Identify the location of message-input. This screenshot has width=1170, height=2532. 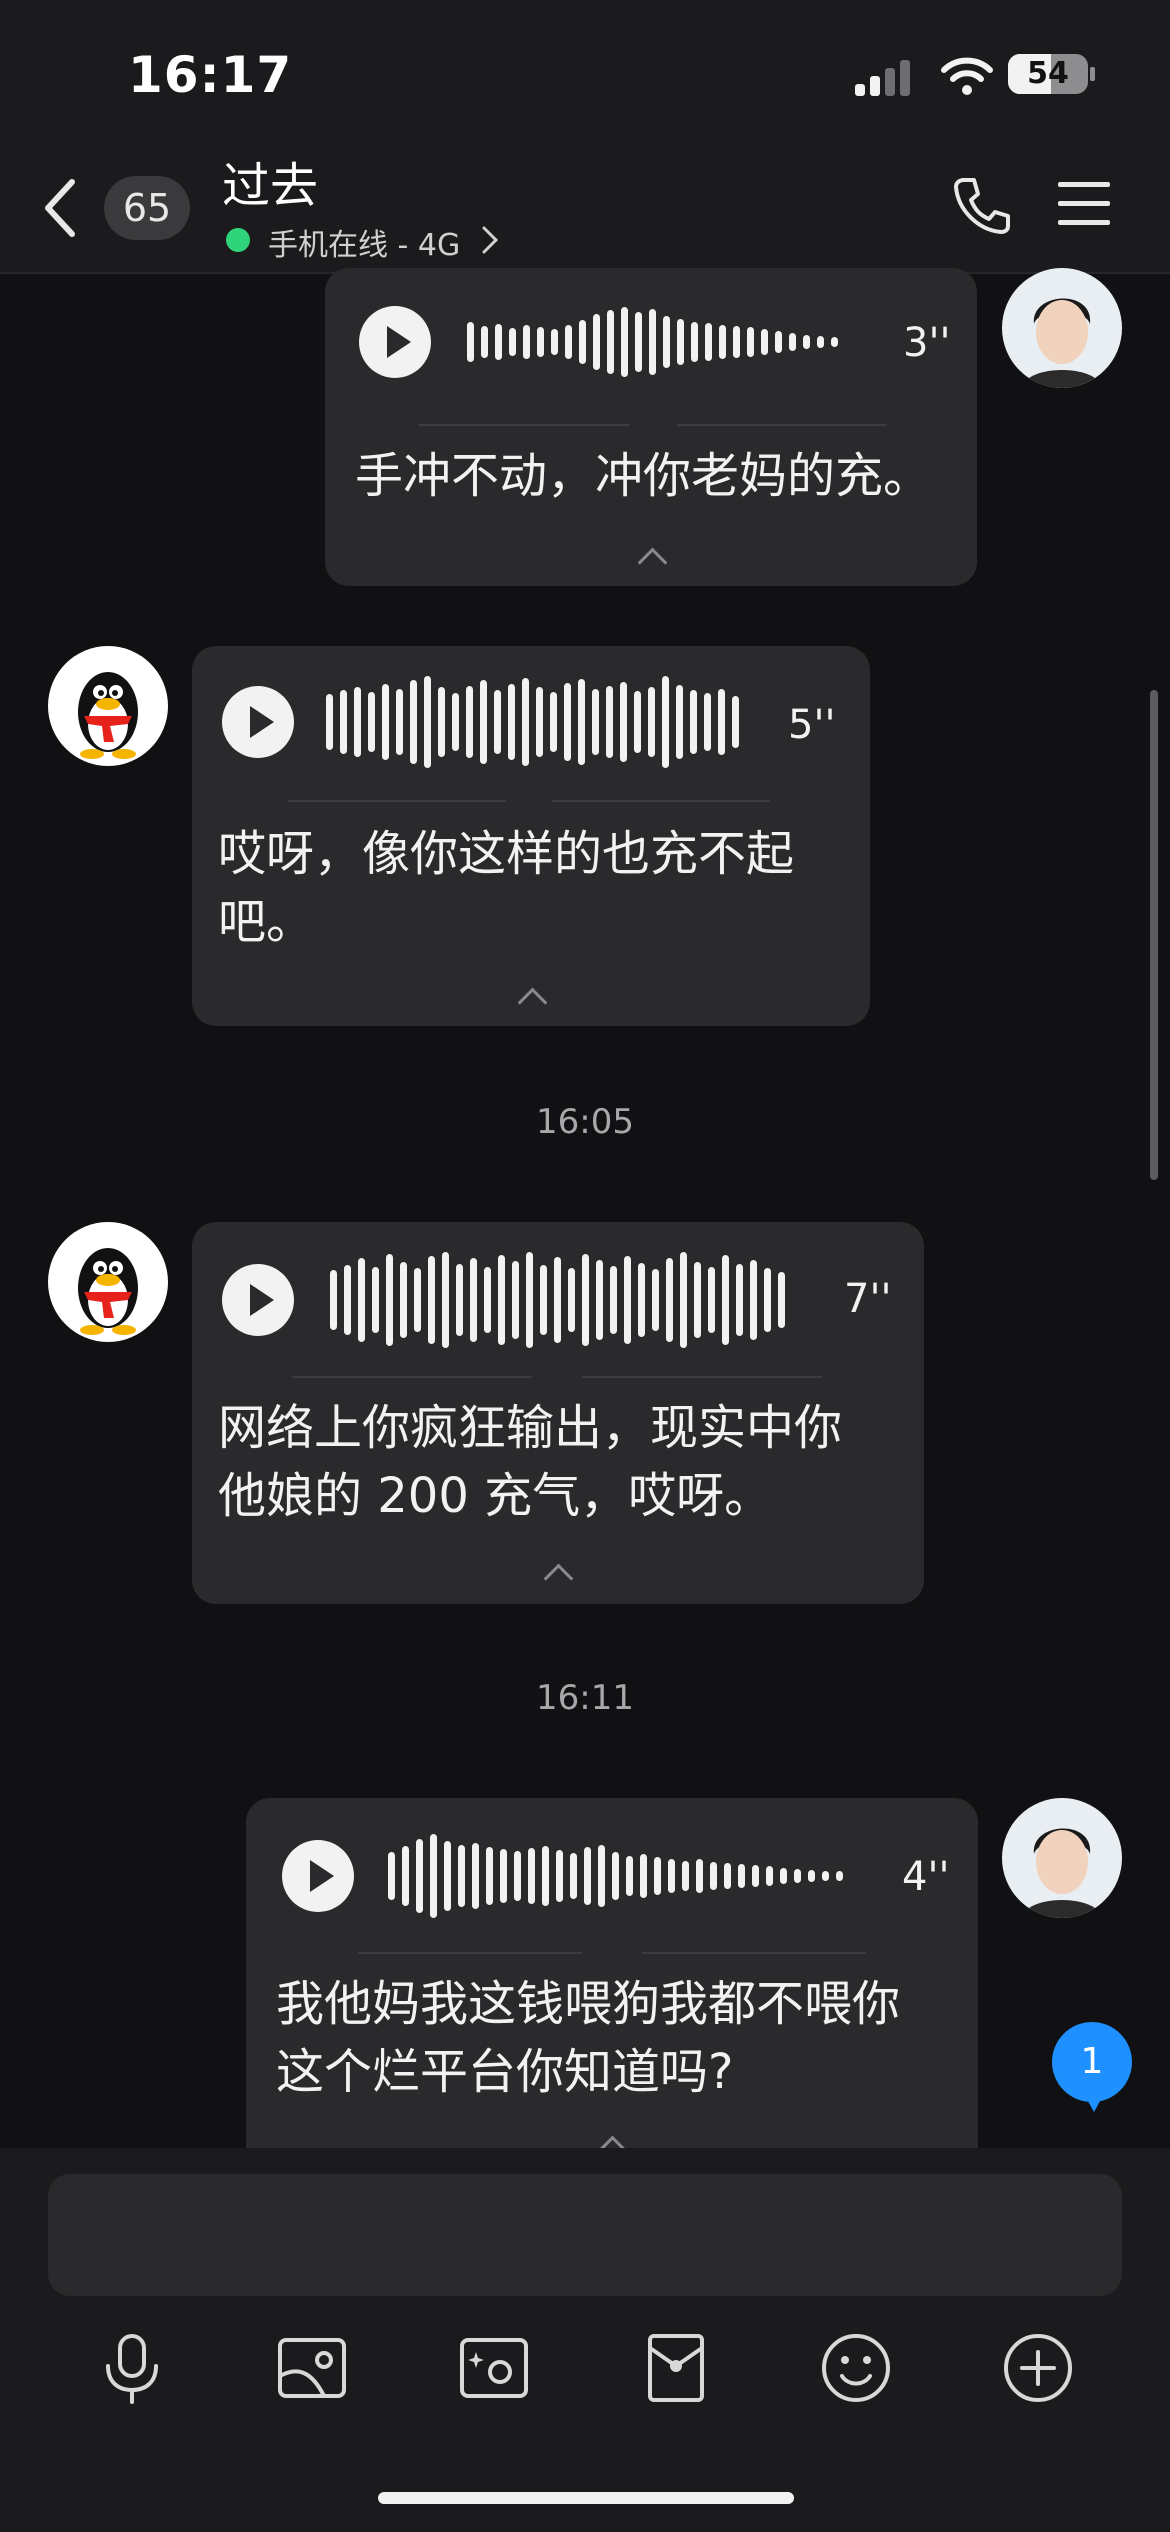
(585, 2235).